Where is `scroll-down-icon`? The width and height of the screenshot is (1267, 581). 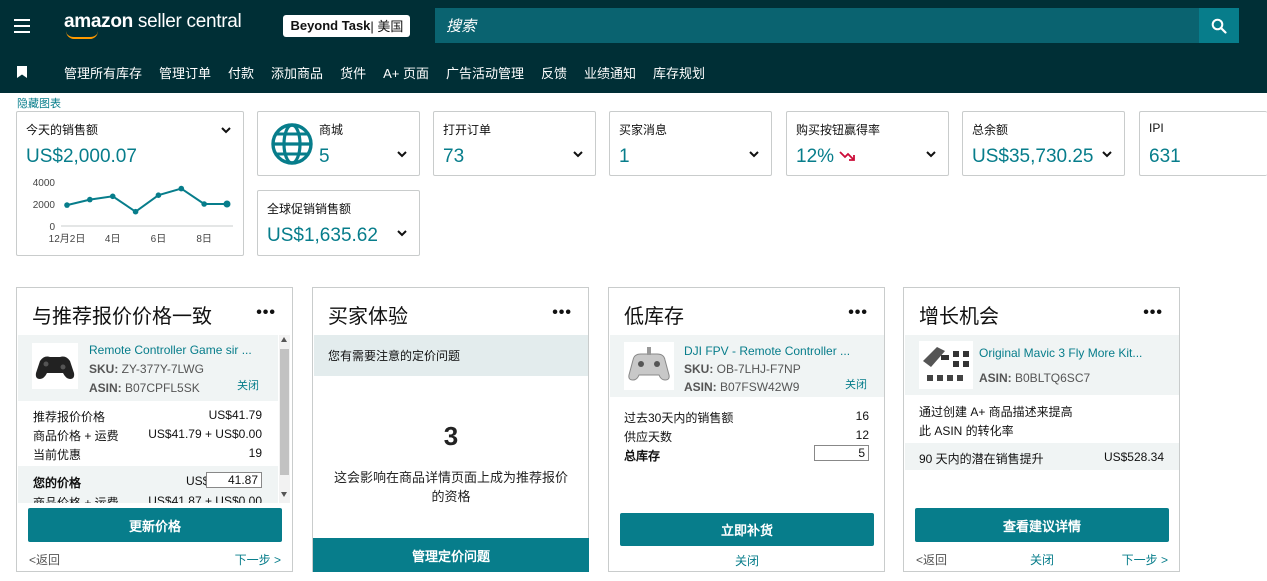
scroll-down-icon is located at coordinates (284, 494).